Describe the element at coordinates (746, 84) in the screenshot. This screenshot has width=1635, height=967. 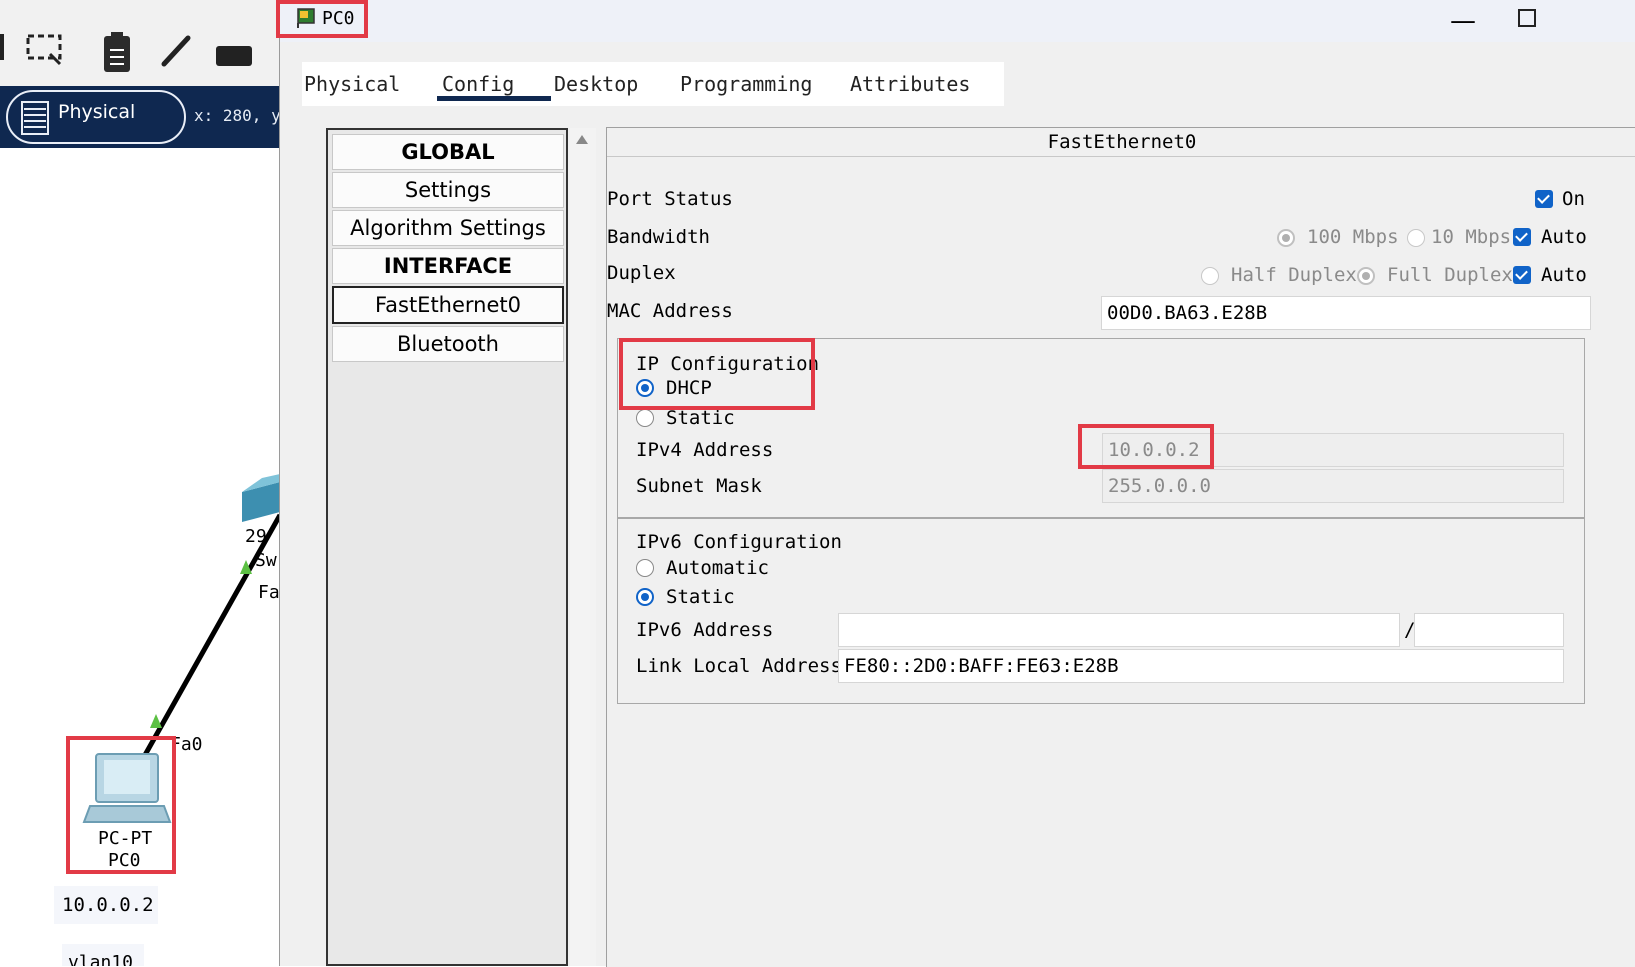
I see `tab-programming: Programming` at that location.